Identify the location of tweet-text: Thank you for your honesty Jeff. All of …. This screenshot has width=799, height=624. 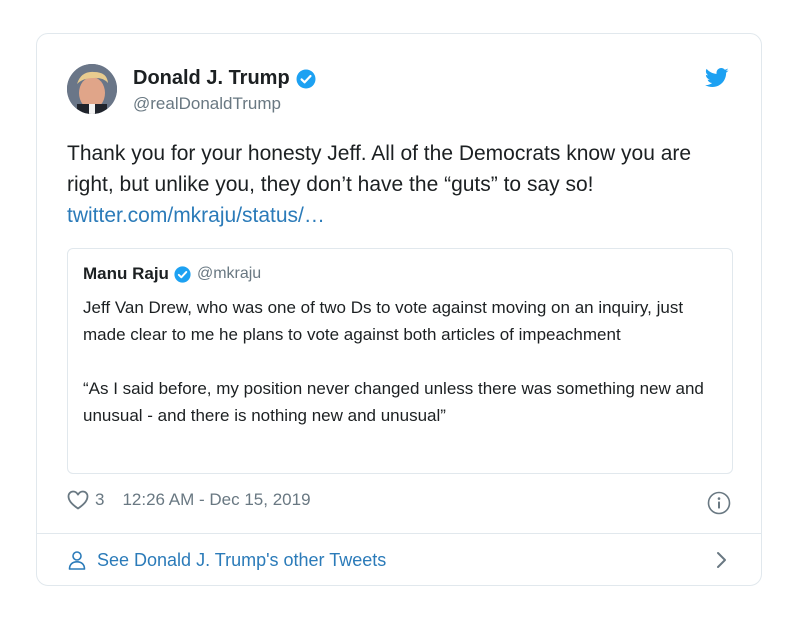
(402, 184).